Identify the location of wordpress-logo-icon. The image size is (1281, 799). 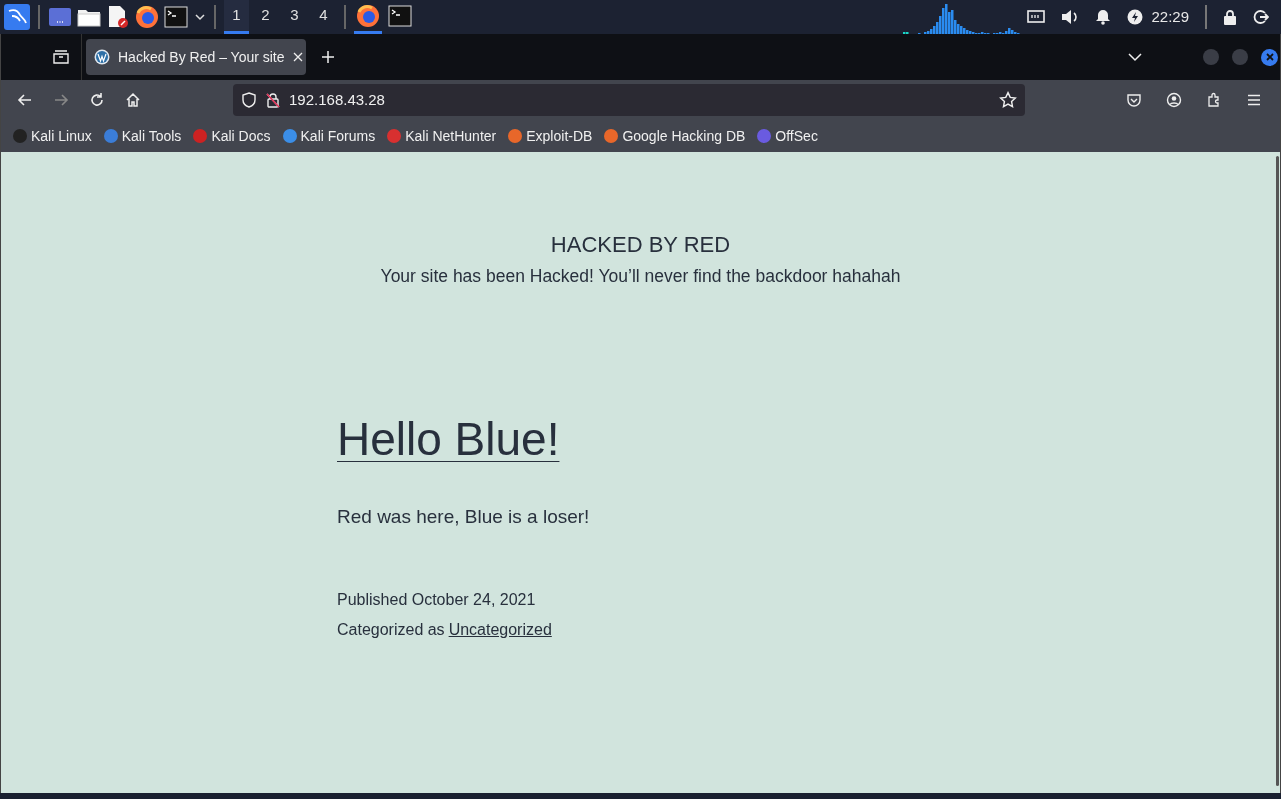
(102, 57).